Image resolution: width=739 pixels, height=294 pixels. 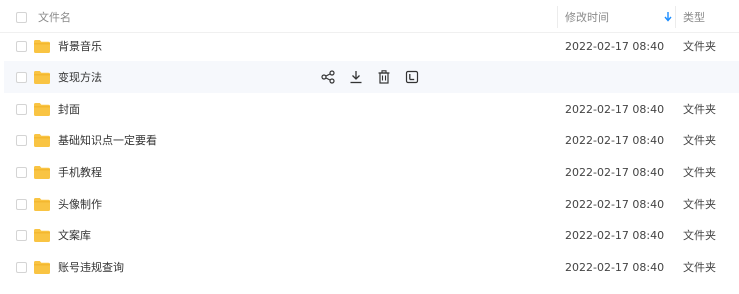 What do you see at coordinates (371, 172) in the screenshot?
I see `file-row: 手机教程 2022-02-17 08:40 文件夹` at bounding box center [371, 172].